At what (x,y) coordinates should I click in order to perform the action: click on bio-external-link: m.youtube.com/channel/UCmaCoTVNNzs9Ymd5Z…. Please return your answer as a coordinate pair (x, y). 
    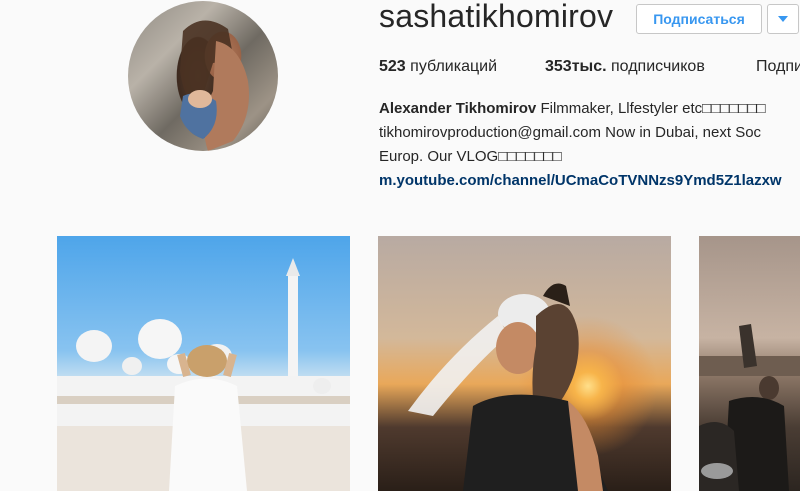
    Looking at the image, I should click on (580, 180).